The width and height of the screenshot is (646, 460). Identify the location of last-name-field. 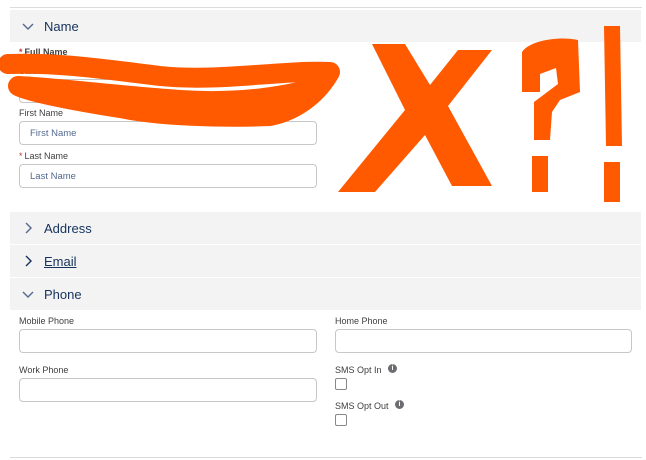
(168, 176).